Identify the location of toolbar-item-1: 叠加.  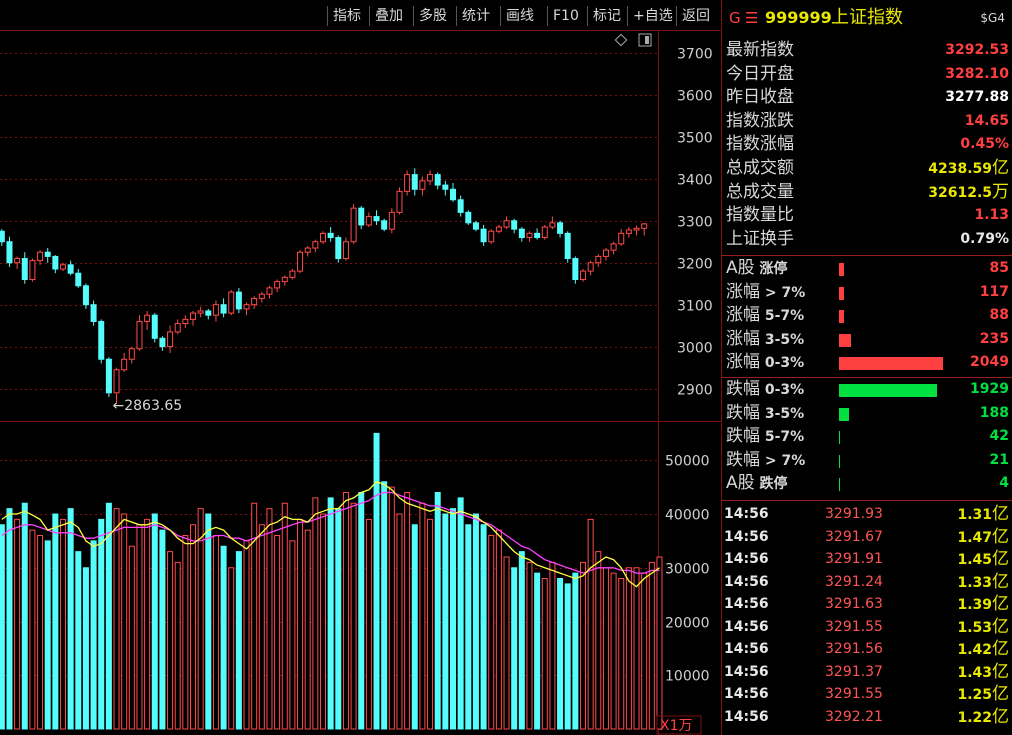
(389, 16).